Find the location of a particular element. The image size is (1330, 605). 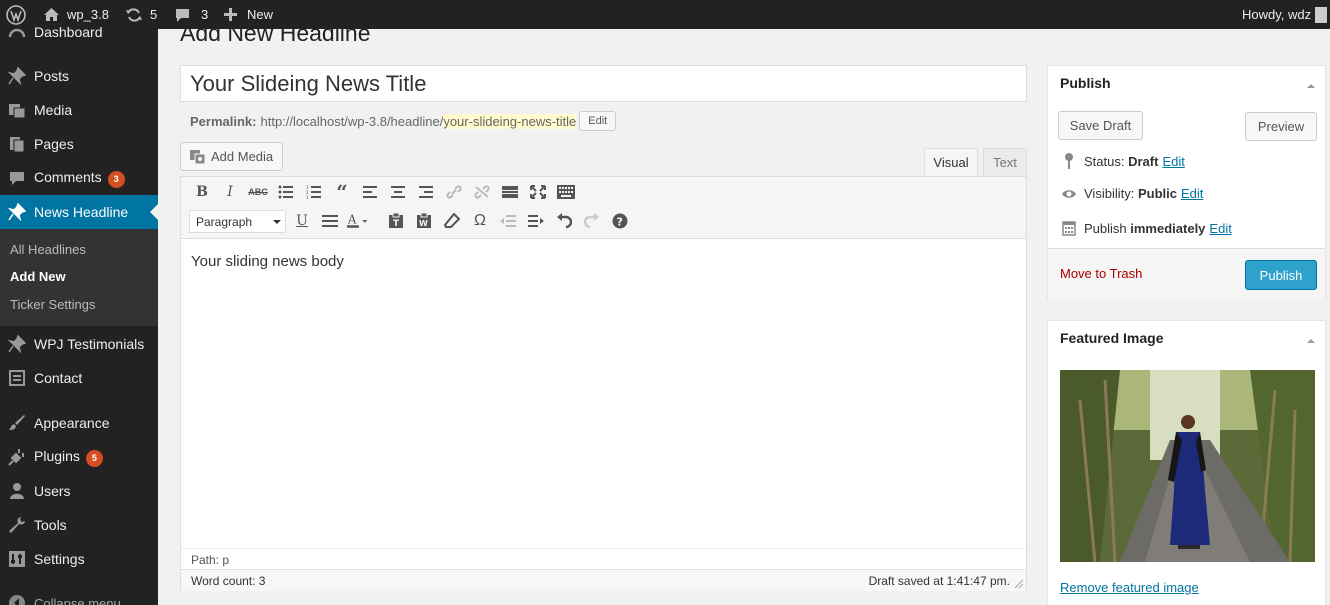

comments-badge: 3 is located at coordinates (116, 179).